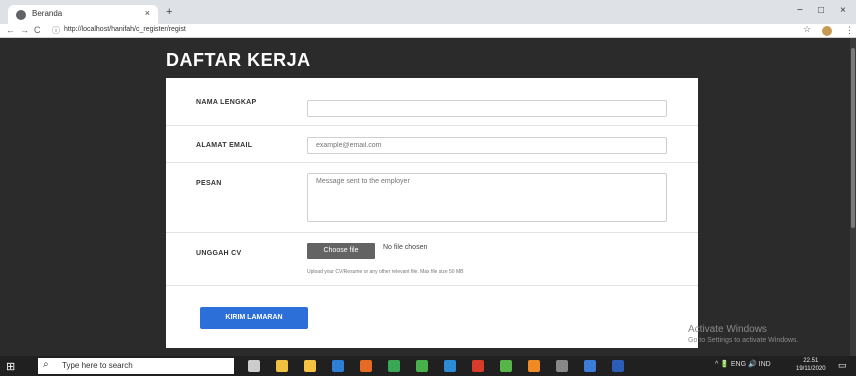 The height and width of the screenshot is (376, 856). What do you see at coordinates (254, 318) in the screenshot?
I see `submit-application-button: KIRIM LAMARAN` at bounding box center [254, 318].